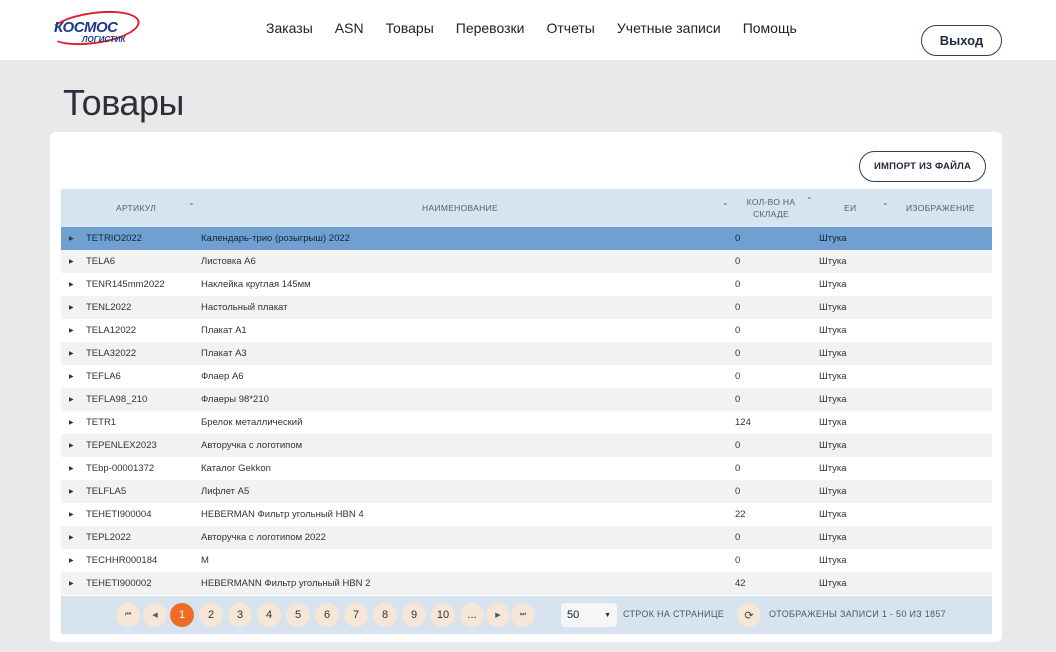 The width and height of the screenshot is (1056, 652). Describe the element at coordinates (182, 615) in the screenshot. I see `page-button: 1` at that location.